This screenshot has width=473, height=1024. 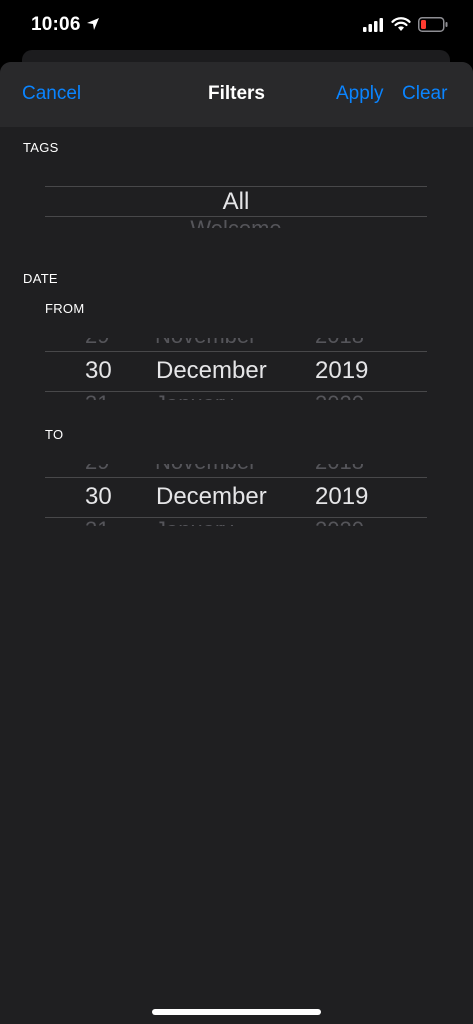 What do you see at coordinates (194, 396) in the screenshot?
I see `from-month-next: January` at bounding box center [194, 396].